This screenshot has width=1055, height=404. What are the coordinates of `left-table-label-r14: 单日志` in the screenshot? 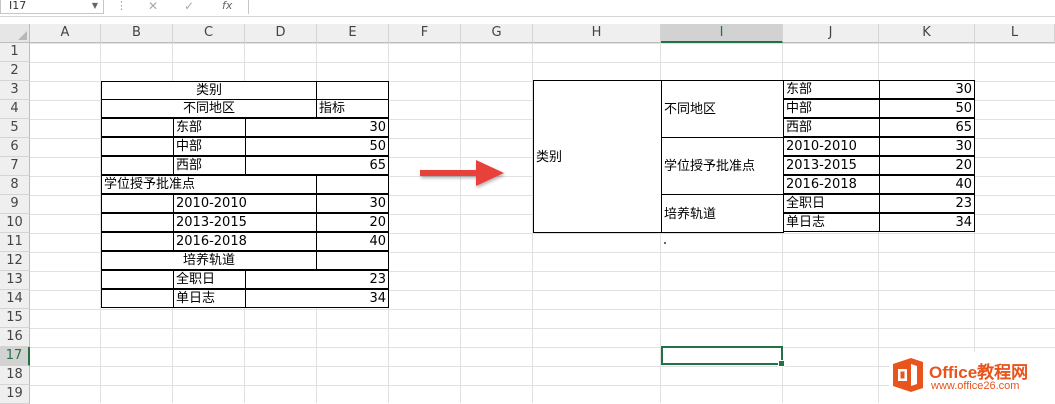 It's located at (209, 298).